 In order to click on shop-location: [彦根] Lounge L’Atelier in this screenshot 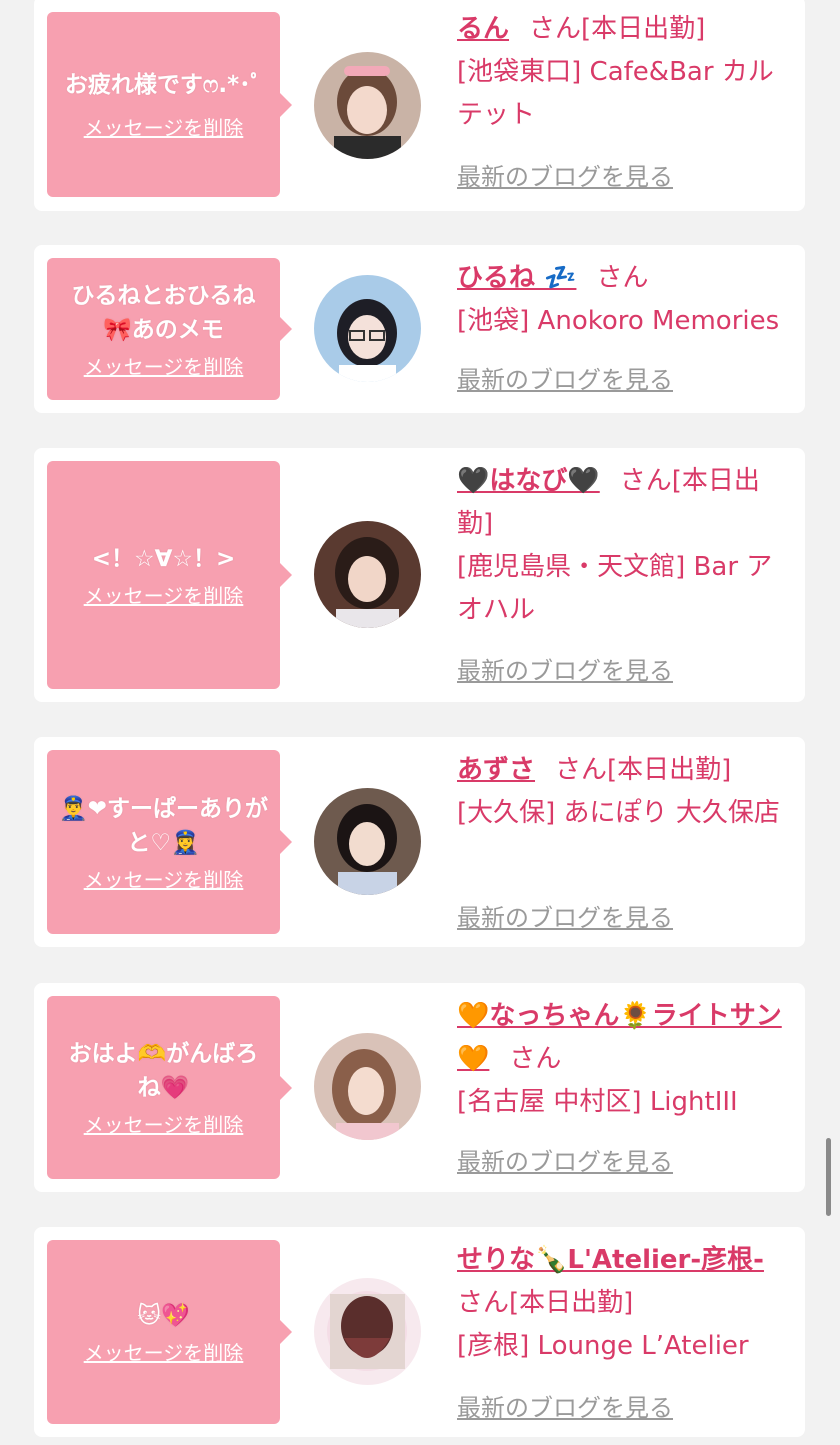, I will do `click(603, 1346)`.